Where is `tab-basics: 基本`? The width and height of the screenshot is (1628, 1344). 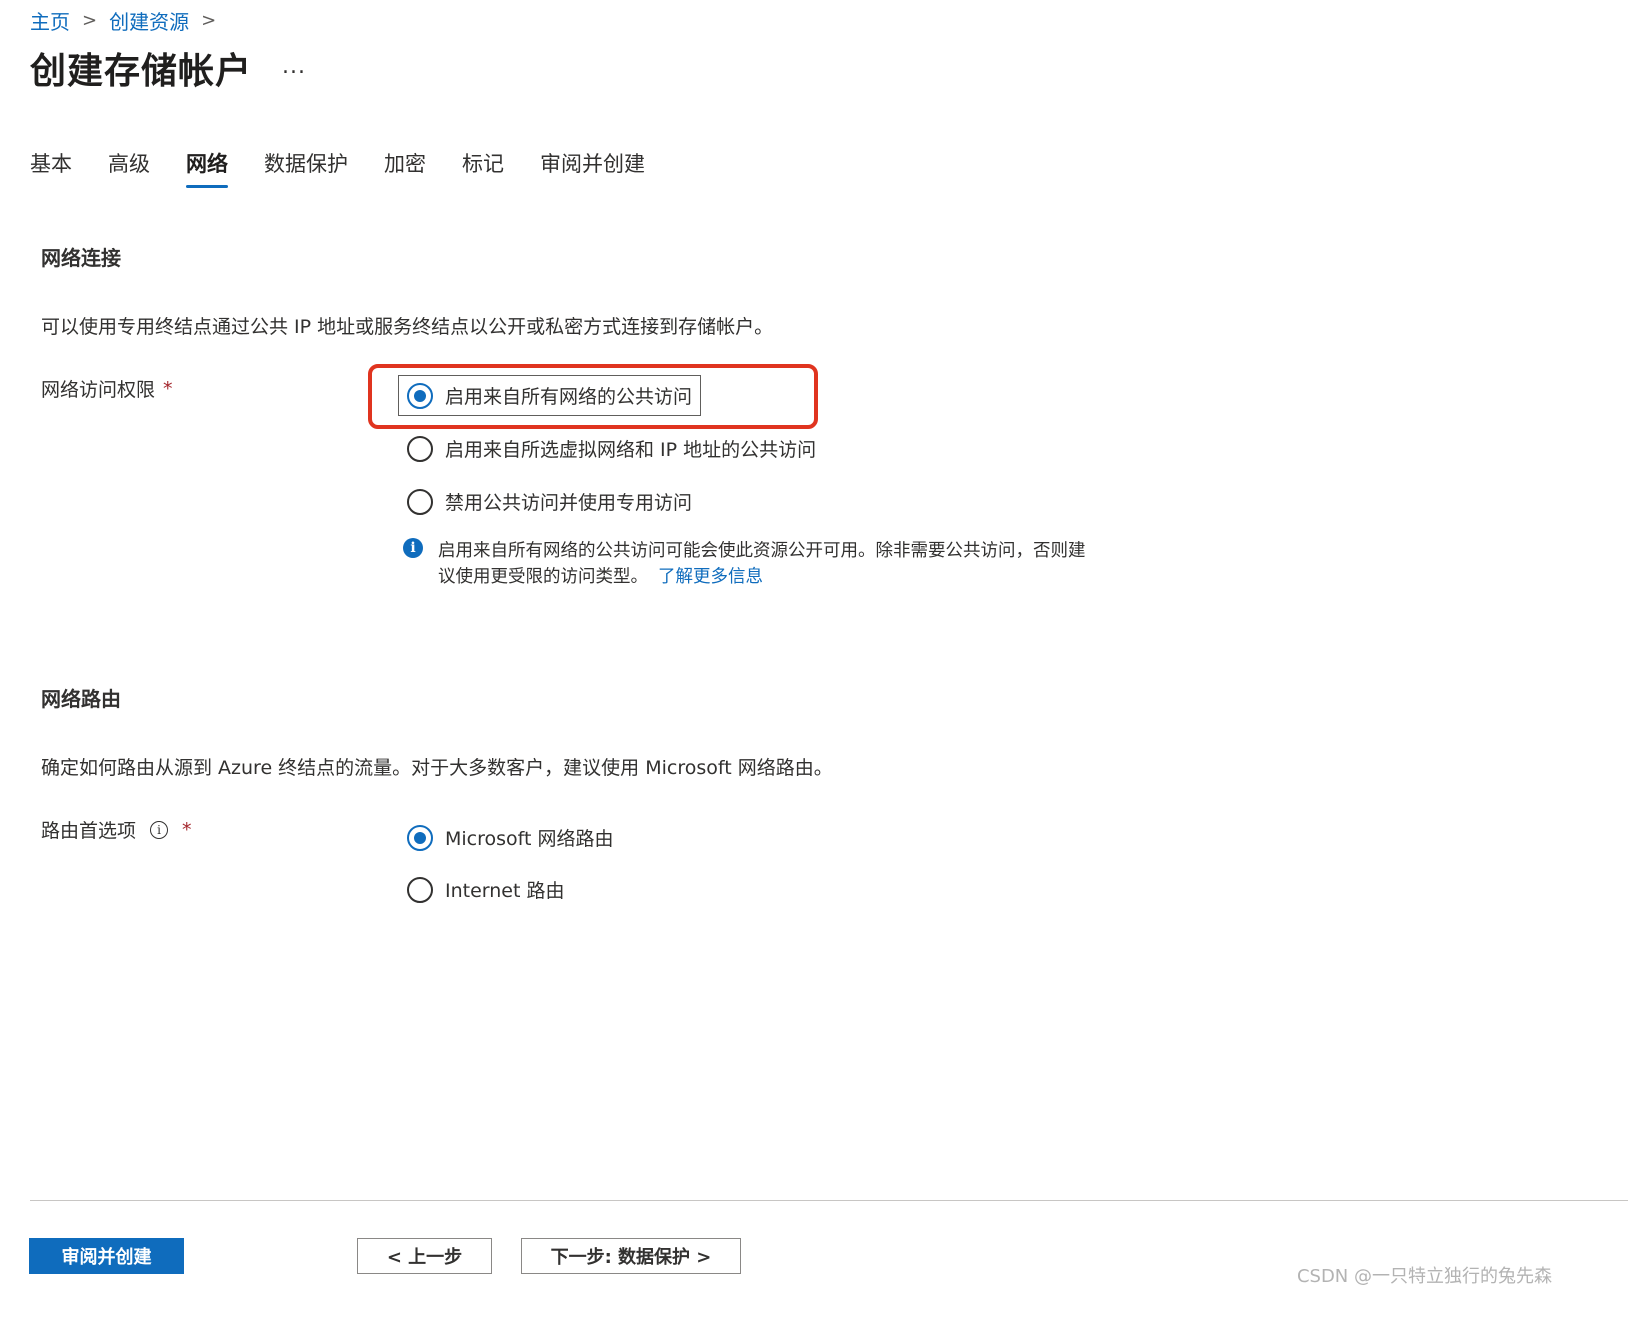 tab-basics: 基本 is located at coordinates (51, 168).